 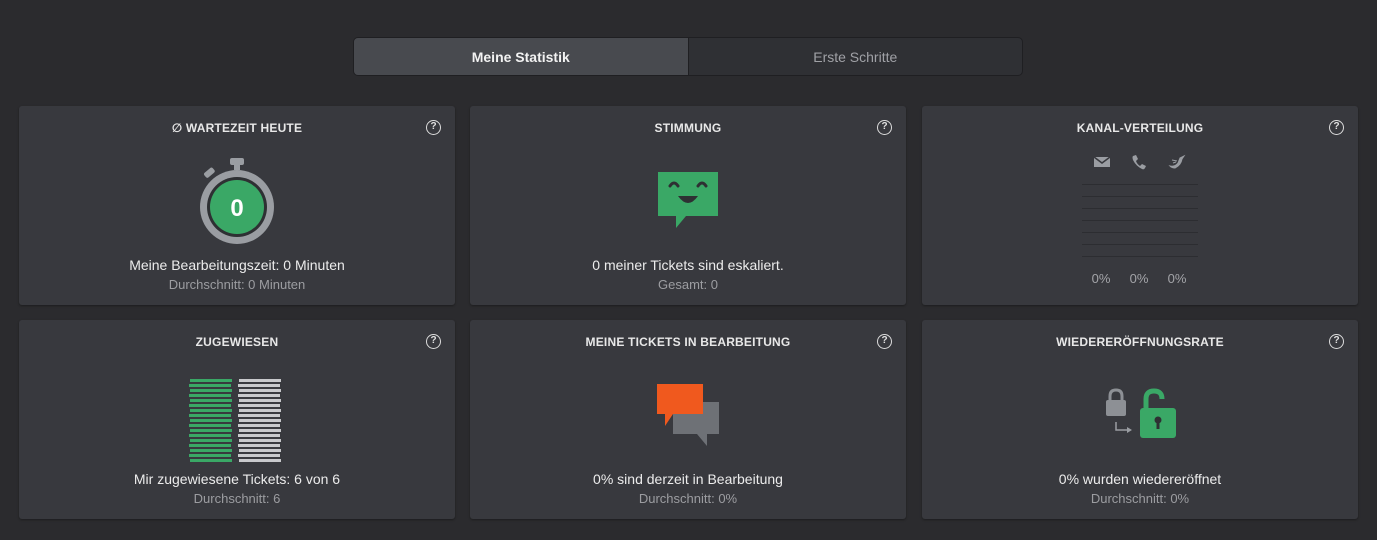 What do you see at coordinates (688, 265) in the screenshot?
I see `card-main-text: 0 meiner Tickets sind eskaliert.` at bounding box center [688, 265].